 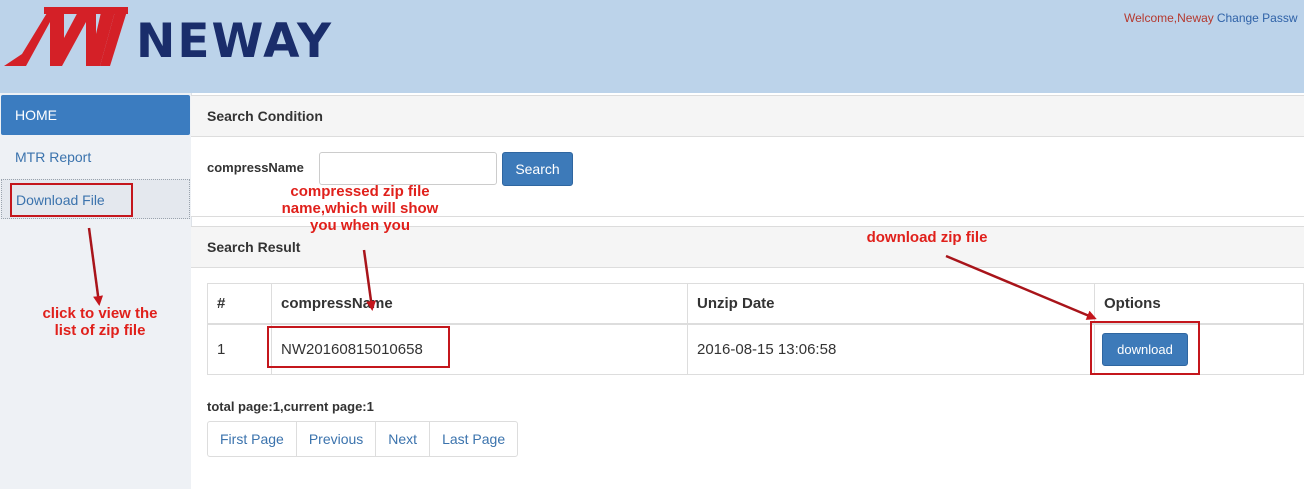 What do you see at coordinates (95, 266) in the screenshot?
I see `arrow-to-click-note` at bounding box center [95, 266].